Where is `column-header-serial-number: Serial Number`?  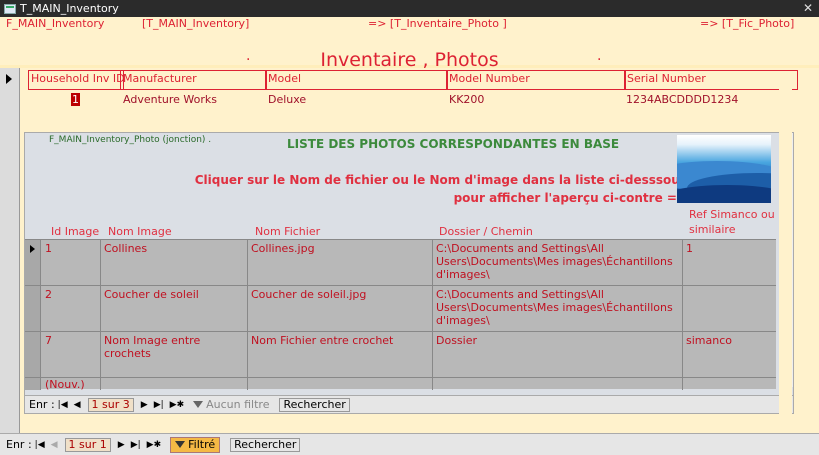
column-header-serial-number: Serial Number is located at coordinates (711, 80).